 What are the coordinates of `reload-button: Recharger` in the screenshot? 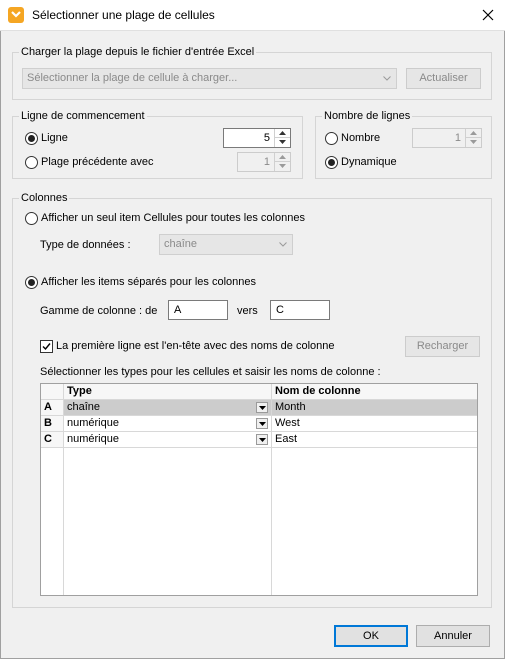 It's located at (442, 346).